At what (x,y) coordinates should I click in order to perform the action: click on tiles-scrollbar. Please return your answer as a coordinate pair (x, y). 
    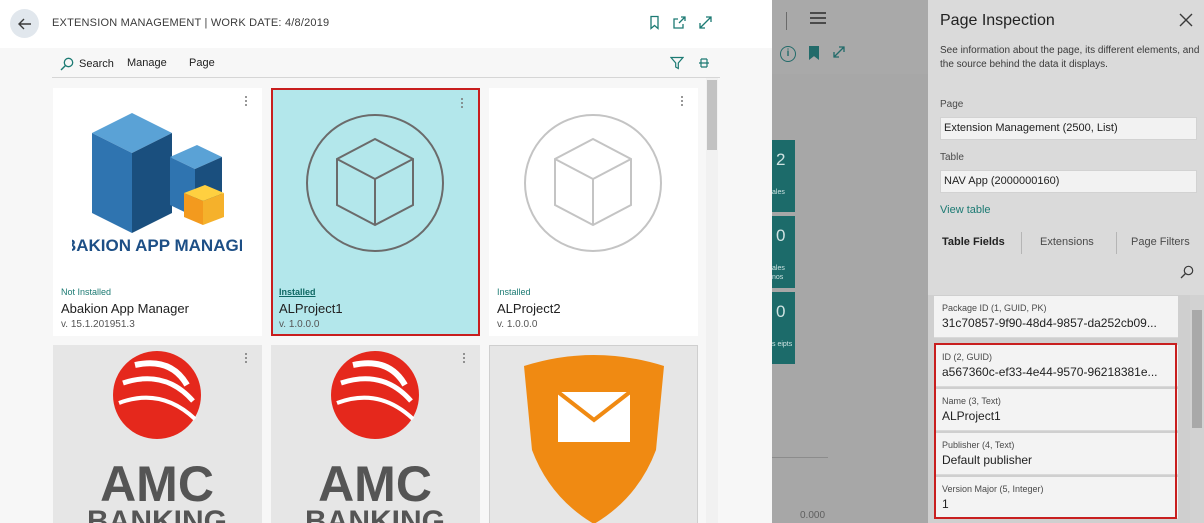
    Looking at the image, I should click on (712, 300).